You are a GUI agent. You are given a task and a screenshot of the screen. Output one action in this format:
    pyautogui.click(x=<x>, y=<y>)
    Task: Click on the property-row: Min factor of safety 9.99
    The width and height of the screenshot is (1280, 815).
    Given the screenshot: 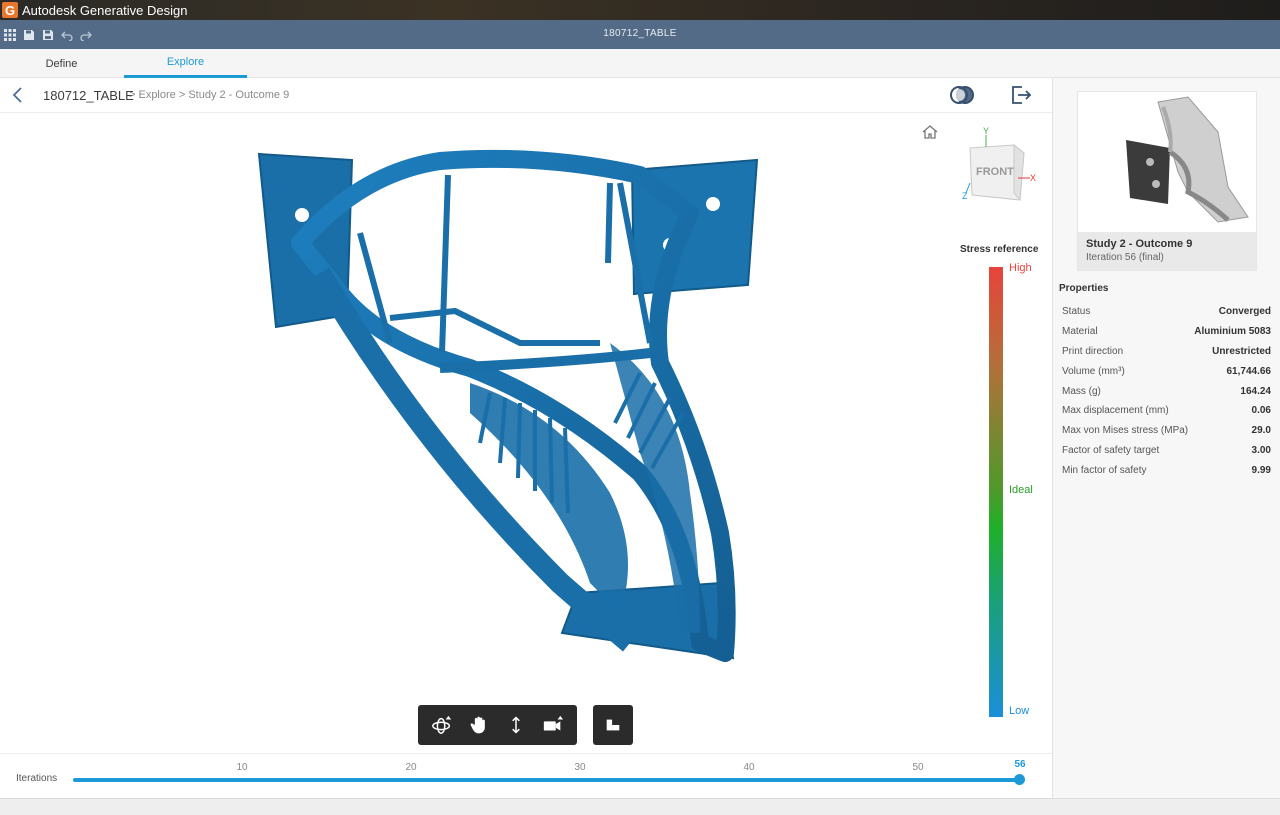 What is the action you would take?
    pyautogui.click(x=1166, y=470)
    